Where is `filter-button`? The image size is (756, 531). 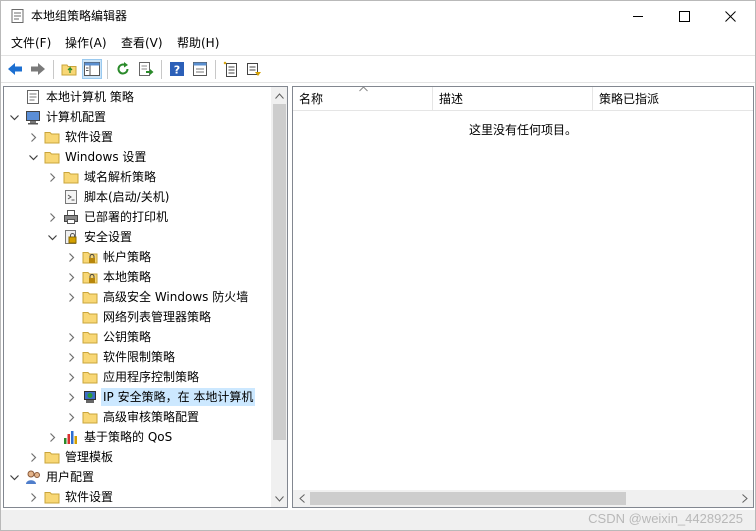 filter-button is located at coordinates (254, 69).